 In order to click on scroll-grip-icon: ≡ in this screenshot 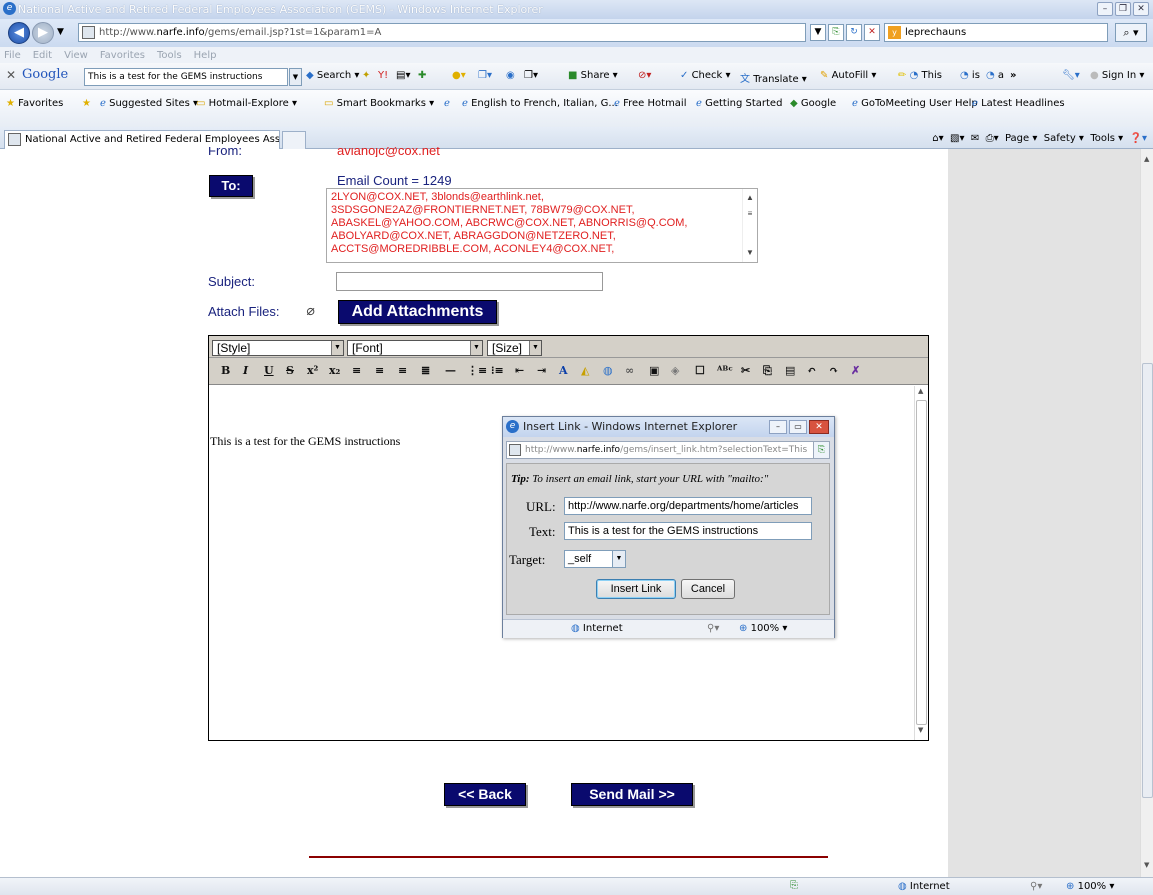, I will do `click(750, 213)`.